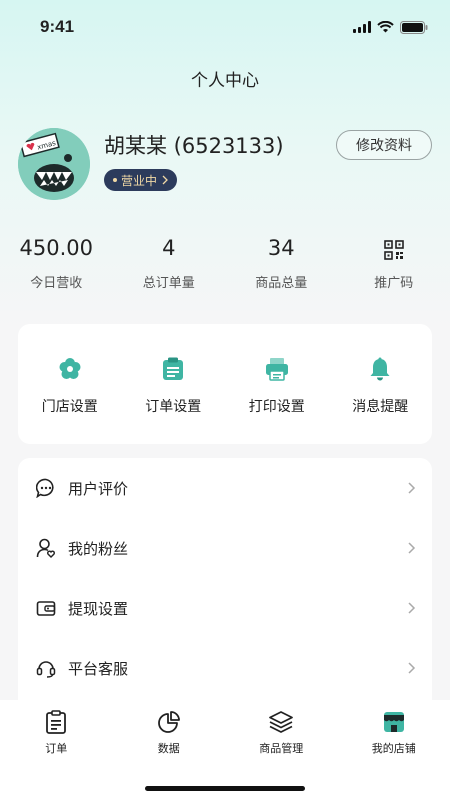  Describe the element at coordinates (384, 145) in the screenshot. I see `edit-profile-button: 修改资料` at that location.